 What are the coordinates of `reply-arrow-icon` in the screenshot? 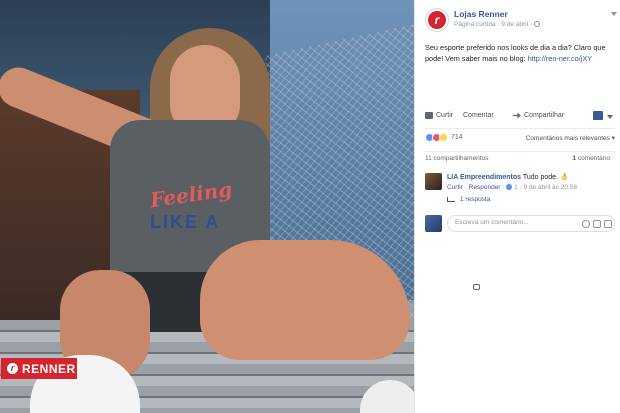 It's located at (451, 199).